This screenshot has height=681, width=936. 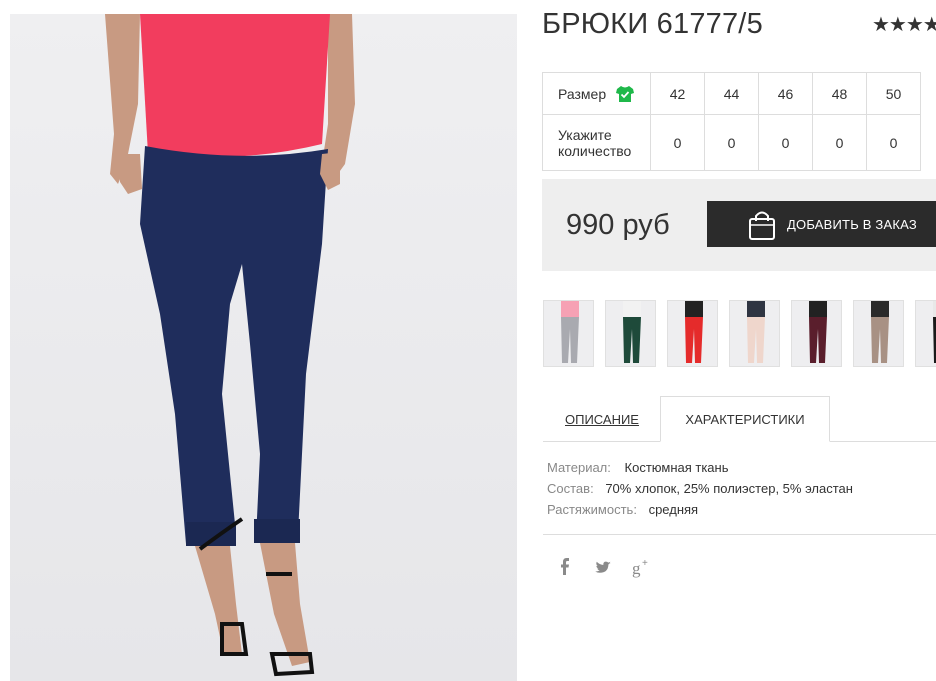 What do you see at coordinates (785, 93) in the screenshot?
I see `size-cell: 46` at bounding box center [785, 93].